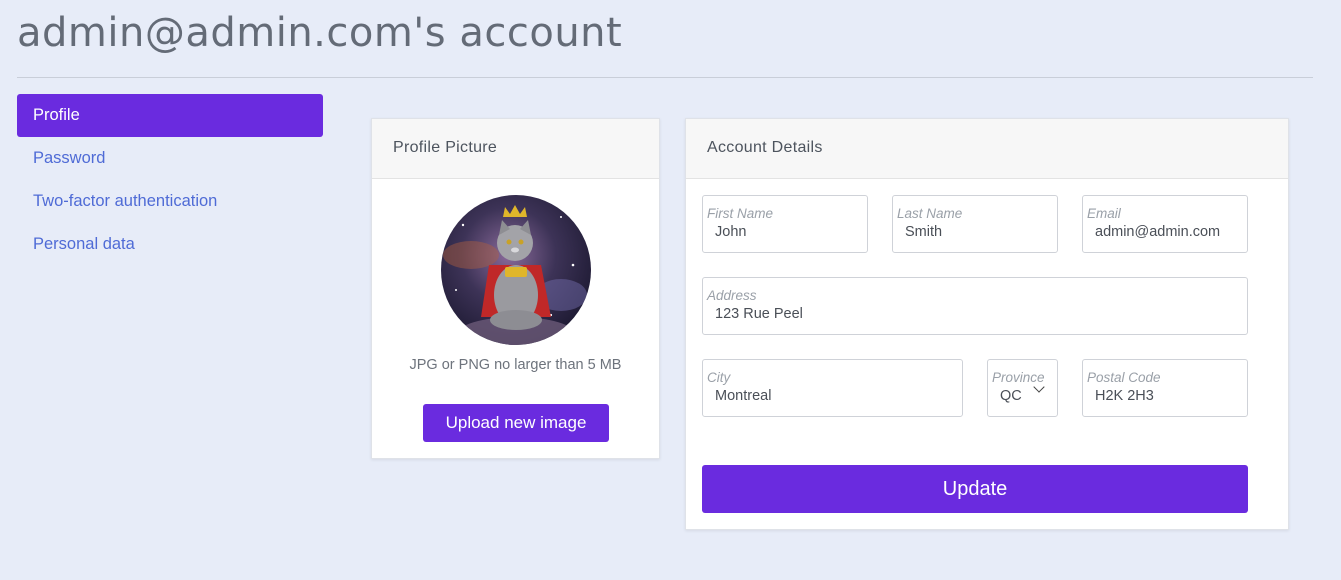 This screenshot has height=580, width=1341. What do you see at coordinates (740, 213) in the screenshot?
I see `first-name-label: First Name` at bounding box center [740, 213].